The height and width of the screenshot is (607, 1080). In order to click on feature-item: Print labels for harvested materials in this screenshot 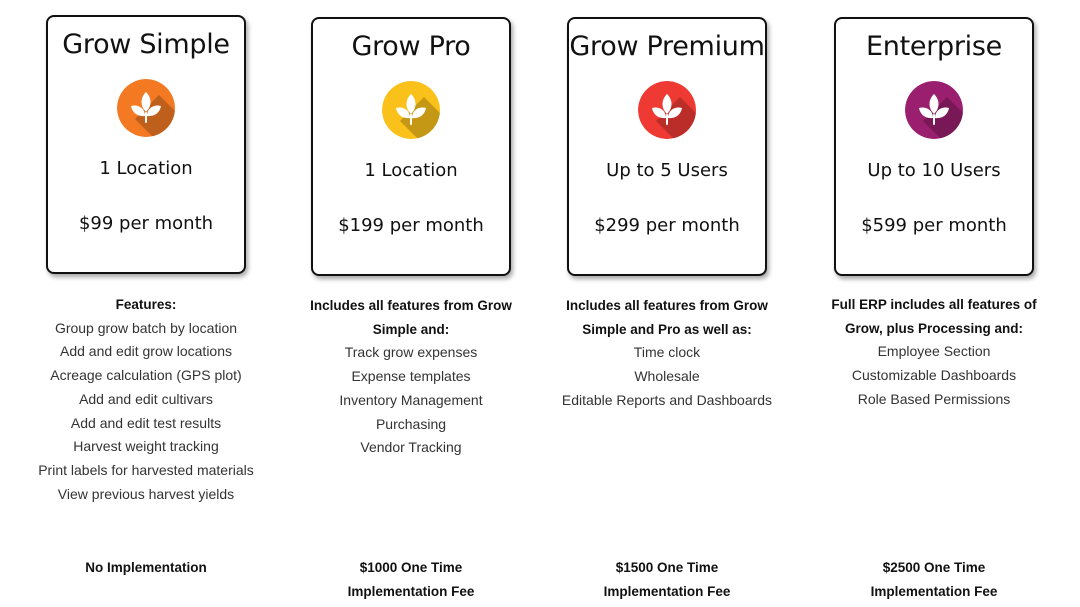, I will do `click(146, 469)`.